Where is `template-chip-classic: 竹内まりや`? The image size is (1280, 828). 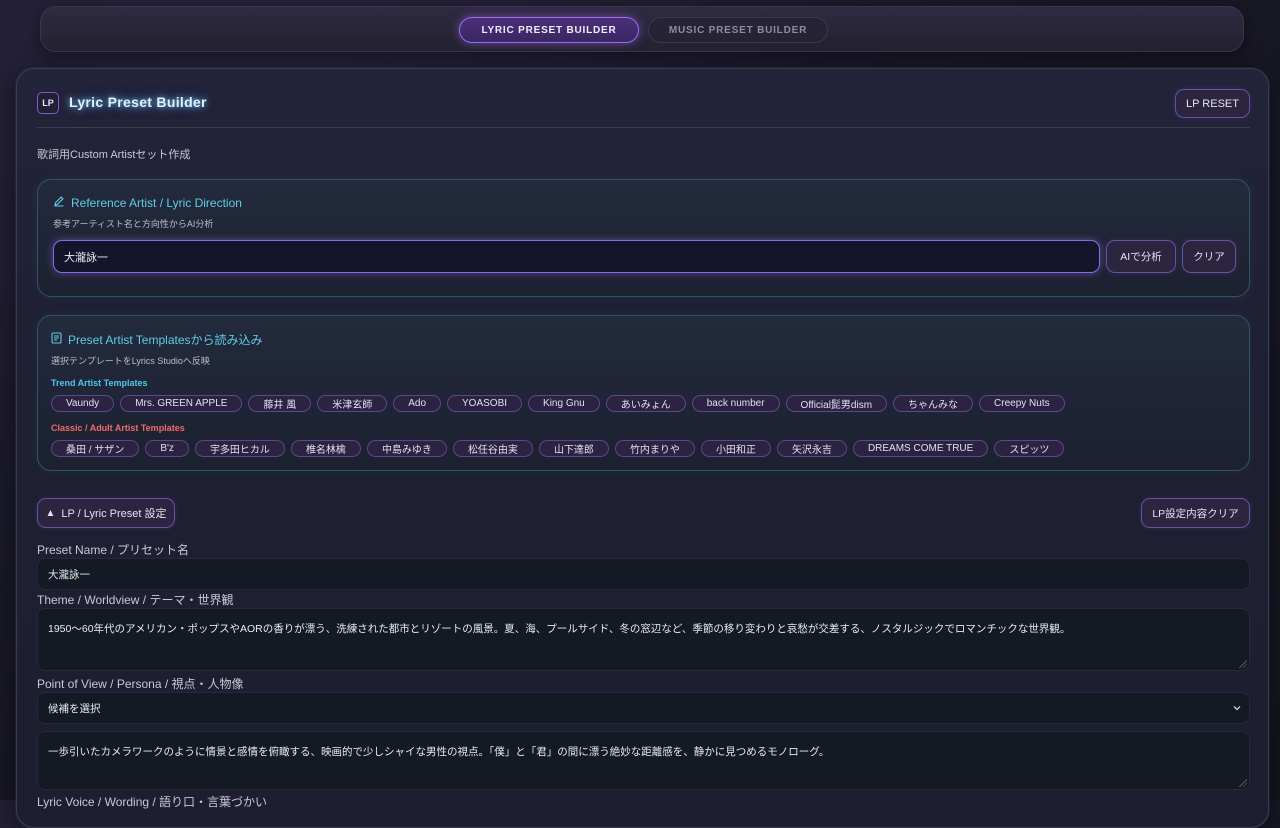
template-chip-classic: 竹内まりや is located at coordinates (654, 448).